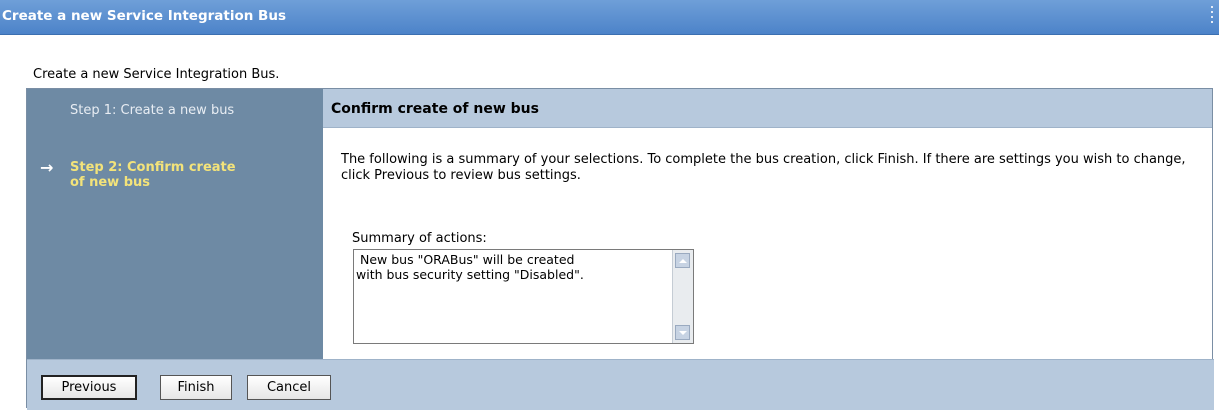  What do you see at coordinates (47, 167) in the screenshot?
I see `current-step-arrow-icon: →` at bounding box center [47, 167].